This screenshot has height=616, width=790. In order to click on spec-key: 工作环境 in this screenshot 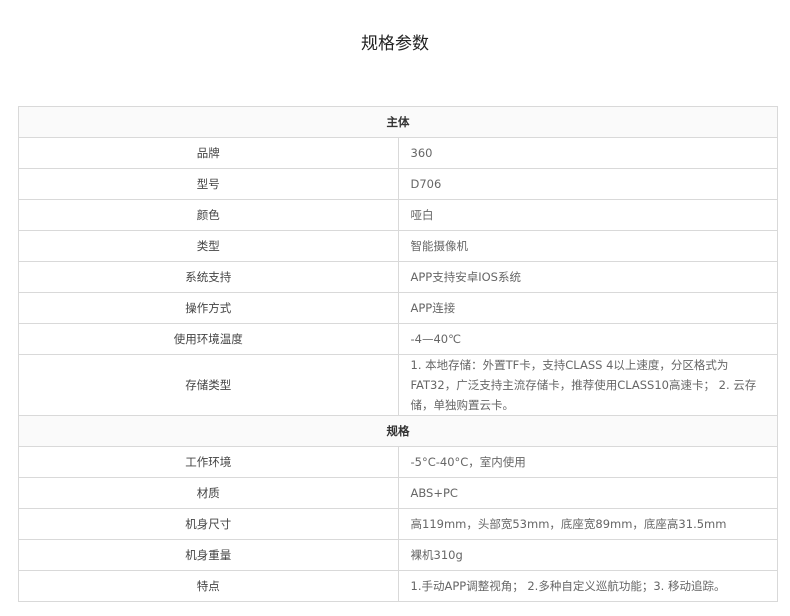, I will do `click(208, 462)`.